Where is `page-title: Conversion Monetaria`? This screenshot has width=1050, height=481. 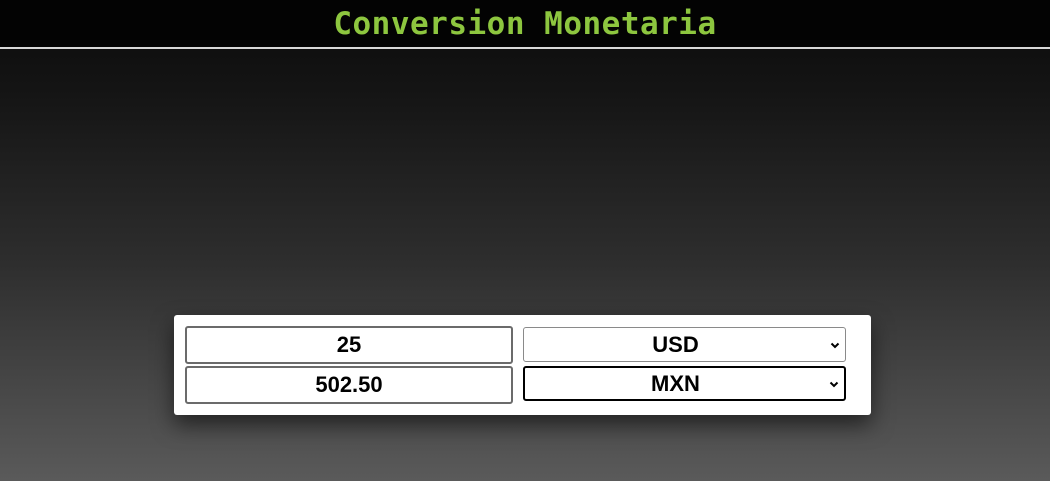 page-title: Conversion Monetaria is located at coordinates (525, 23).